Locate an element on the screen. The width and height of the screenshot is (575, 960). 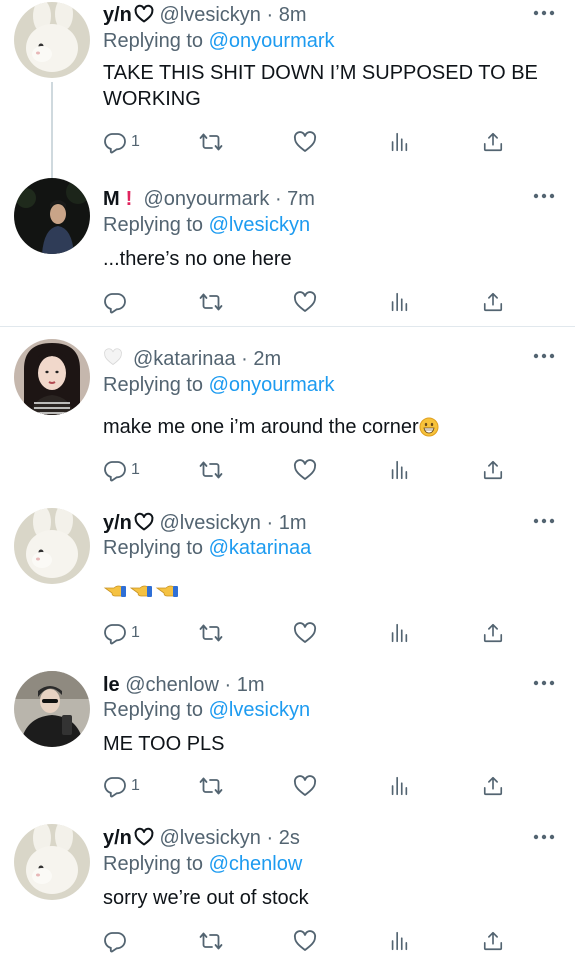
mention-link: @chenlow is located at coordinates (256, 864).